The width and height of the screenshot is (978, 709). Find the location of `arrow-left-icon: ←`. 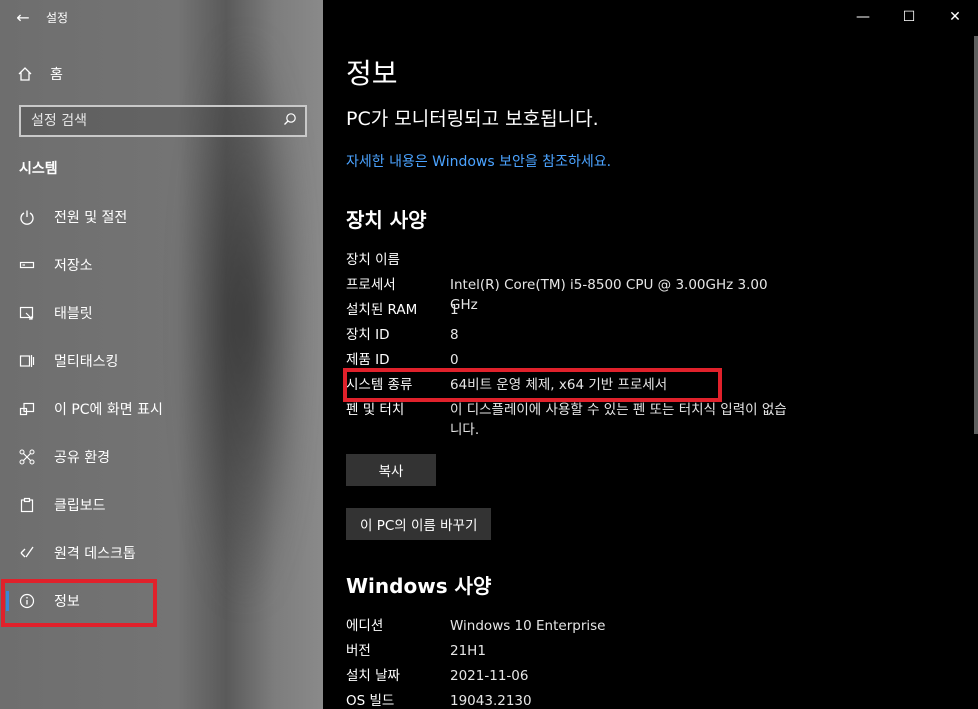

arrow-left-icon: ← is located at coordinates (23, 17).